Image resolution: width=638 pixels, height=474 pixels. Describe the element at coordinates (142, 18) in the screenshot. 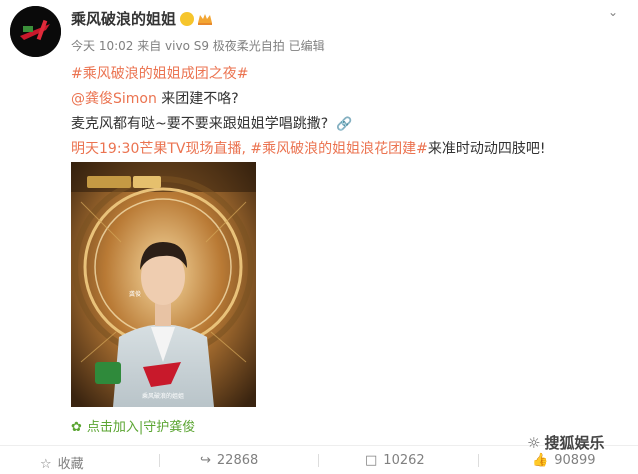

I see `account-name: 乘风破浪的姐姐` at that location.